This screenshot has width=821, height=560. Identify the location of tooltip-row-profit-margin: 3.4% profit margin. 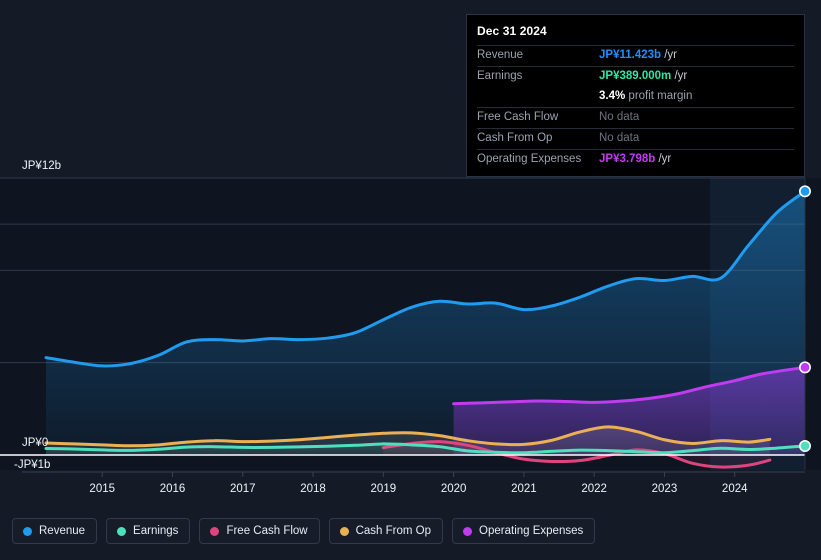
(635, 97).